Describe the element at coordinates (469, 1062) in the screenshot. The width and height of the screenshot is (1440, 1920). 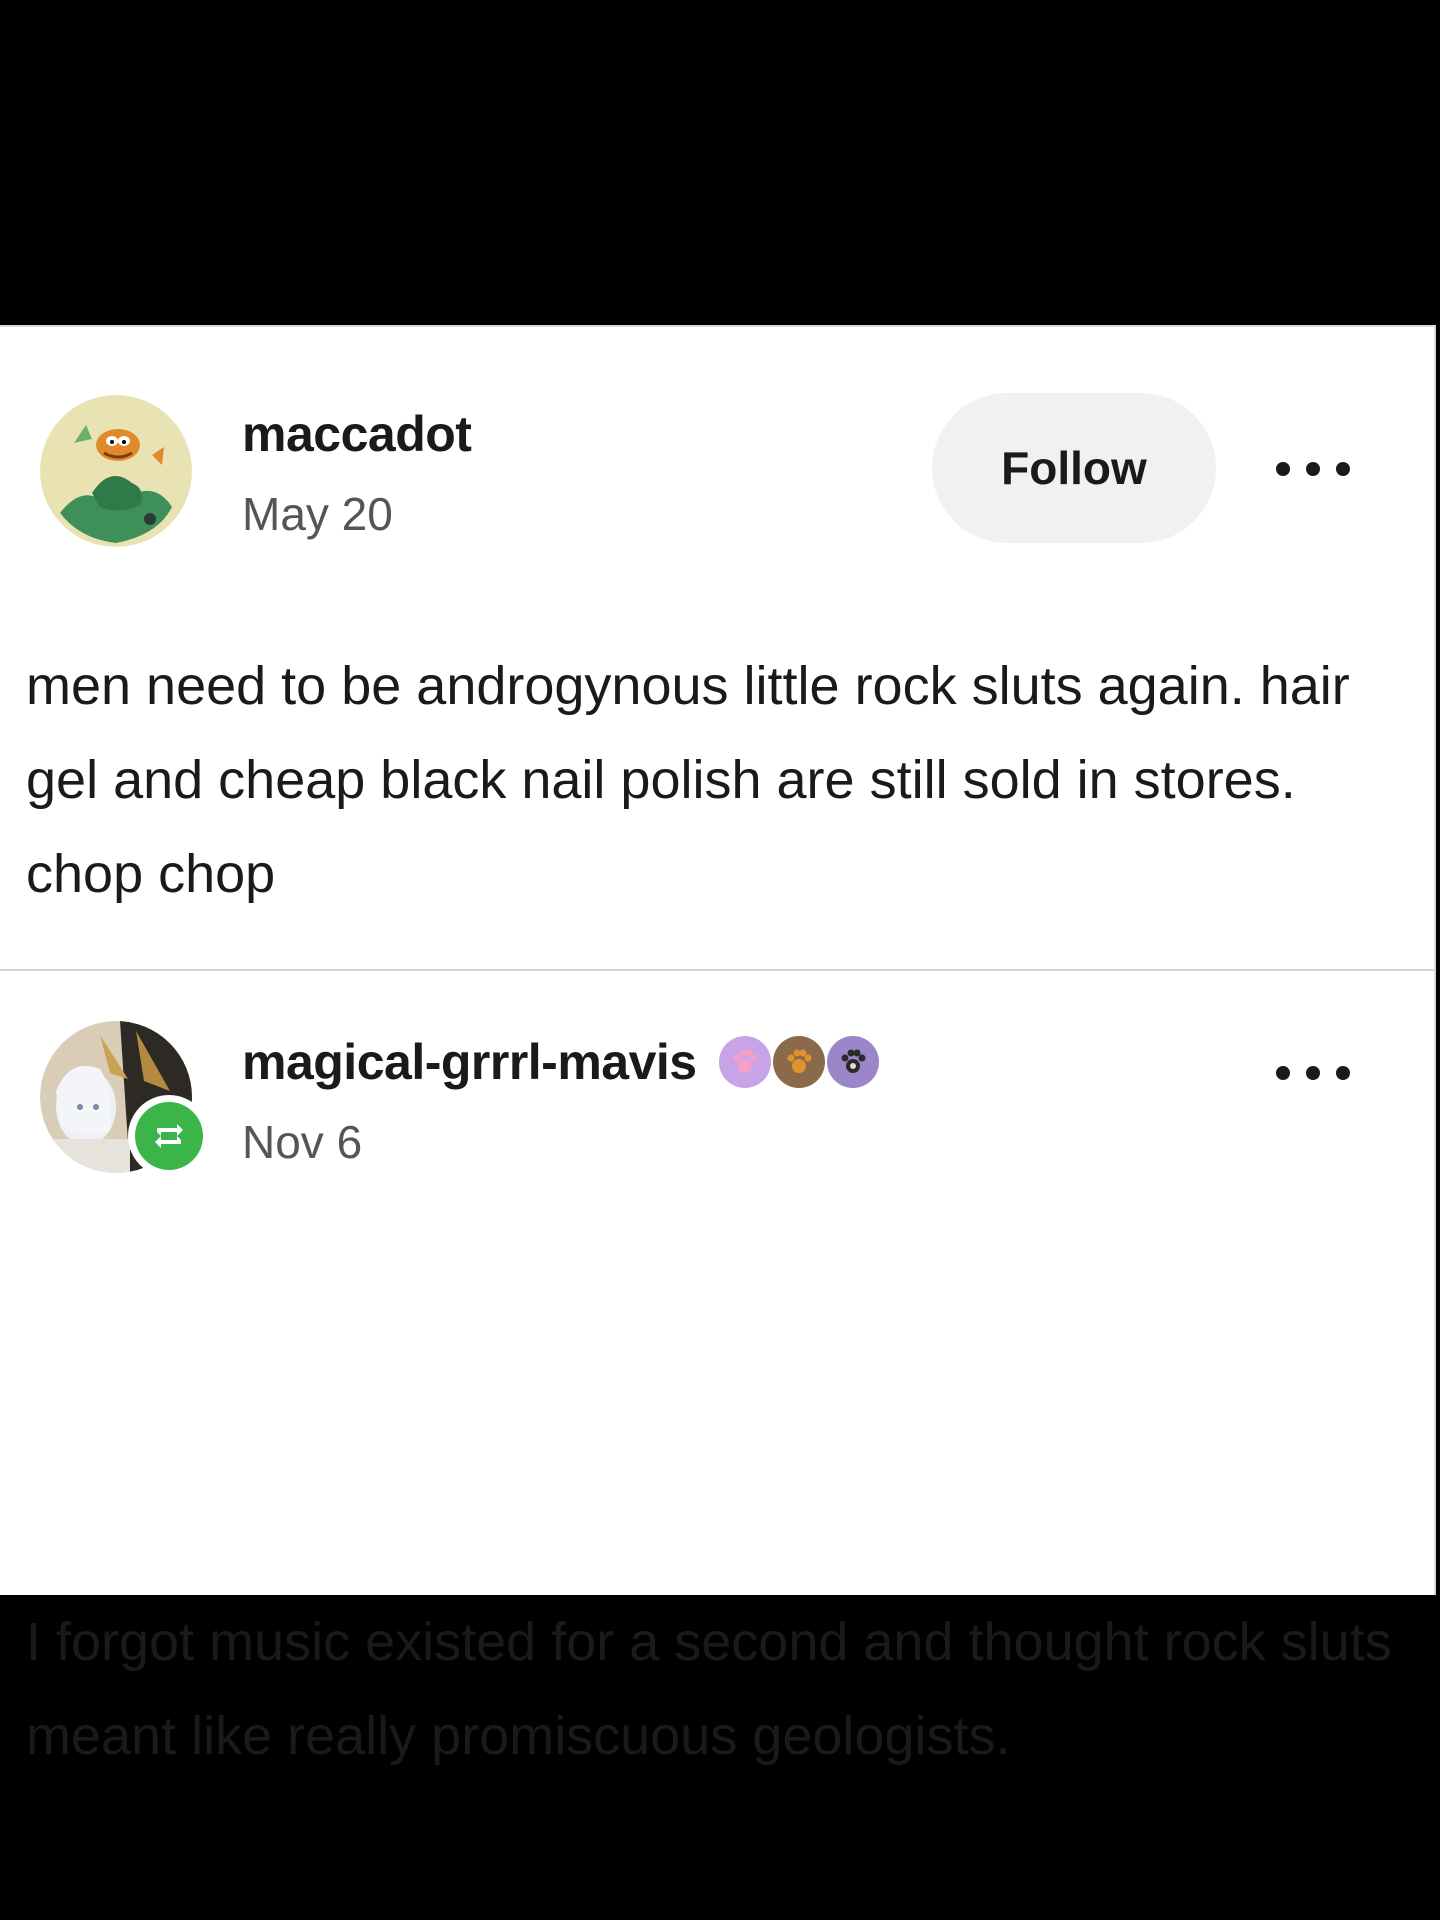
I see `username-text: magical-grrrl-mavis` at that location.